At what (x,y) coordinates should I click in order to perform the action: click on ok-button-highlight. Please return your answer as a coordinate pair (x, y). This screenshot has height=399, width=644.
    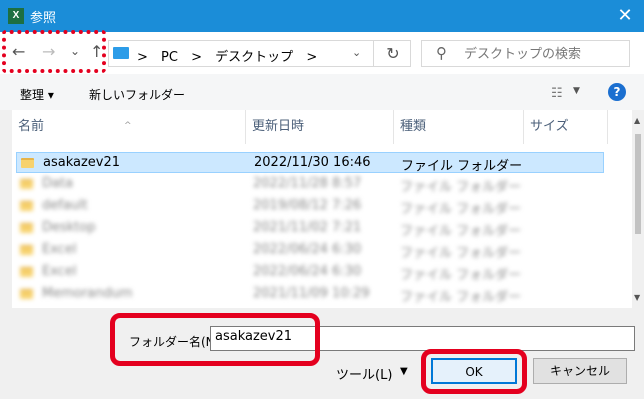
    Looking at the image, I should click on (474, 371).